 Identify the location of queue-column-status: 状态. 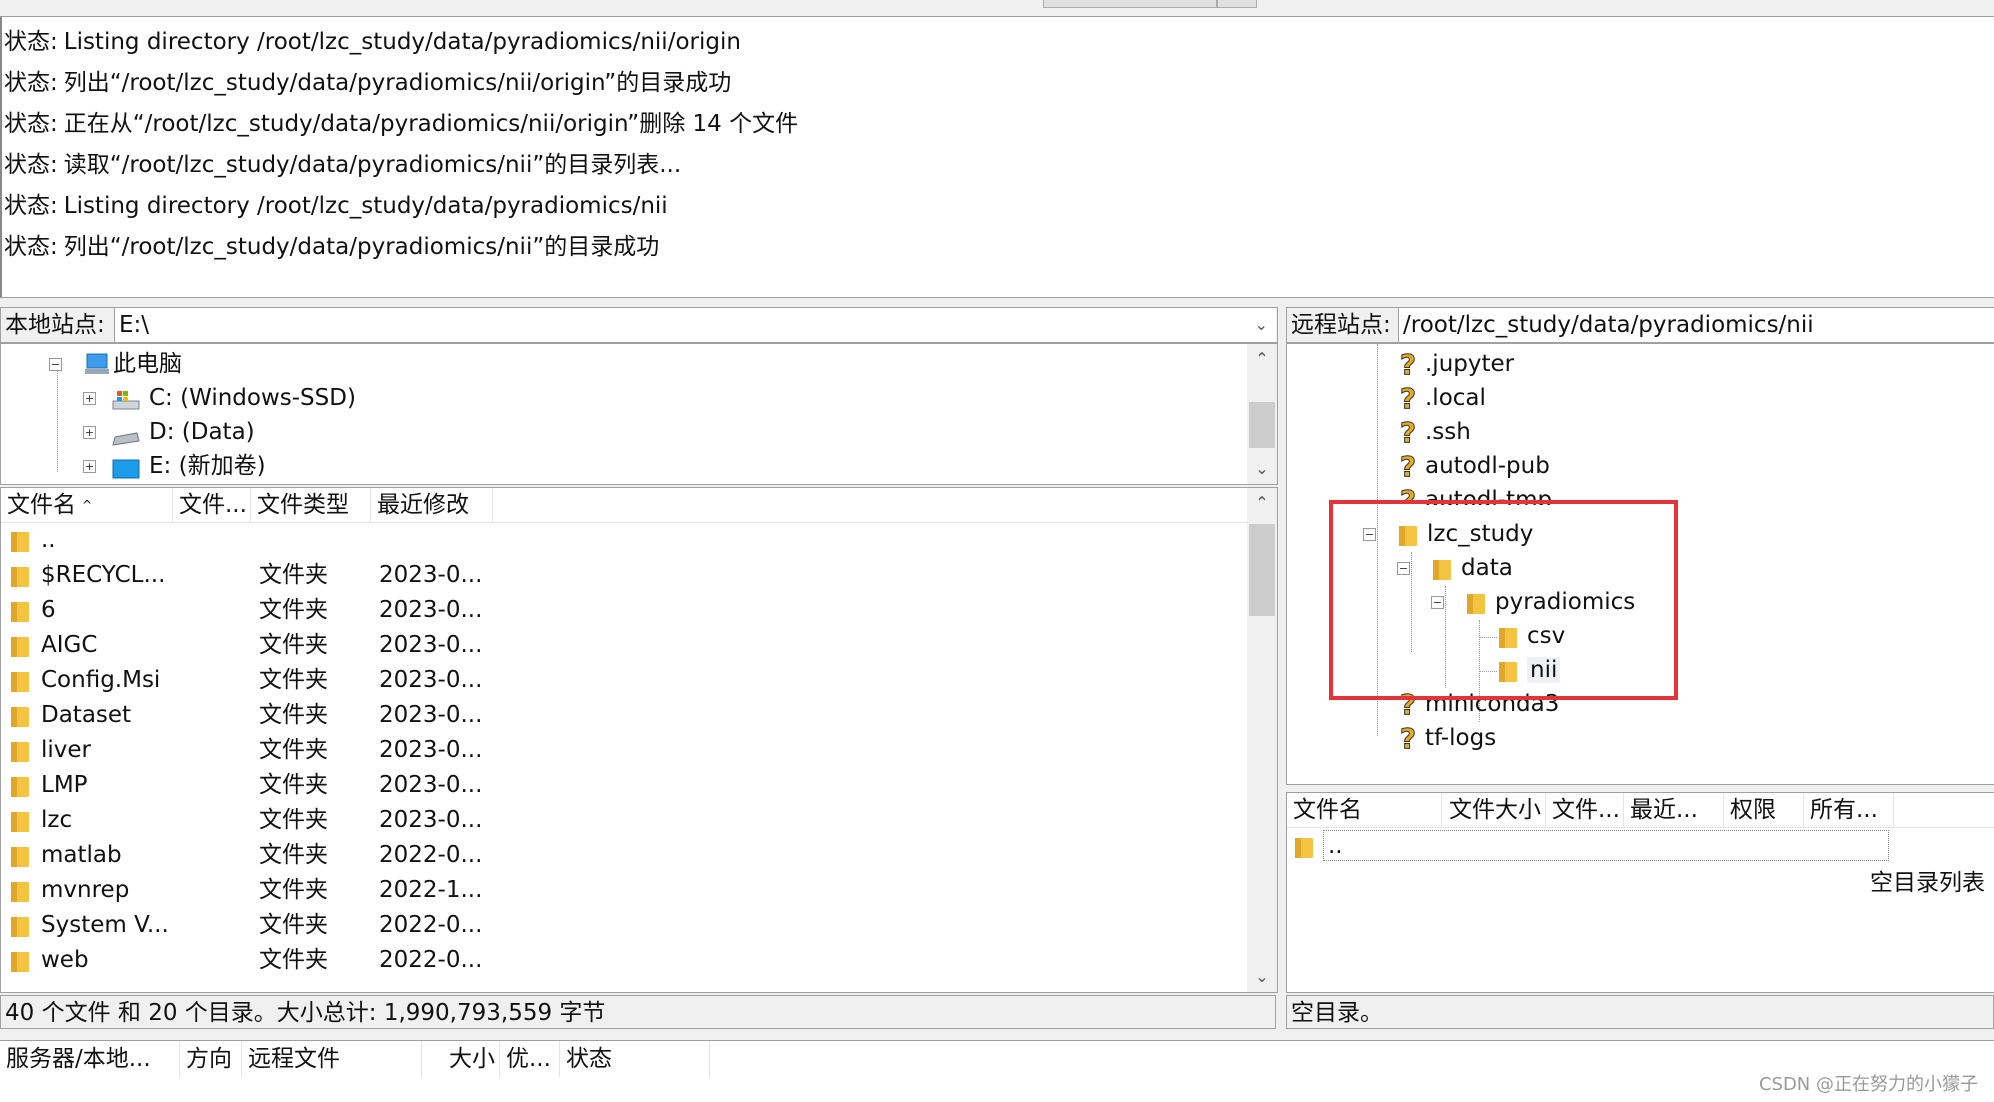
(635, 1059).